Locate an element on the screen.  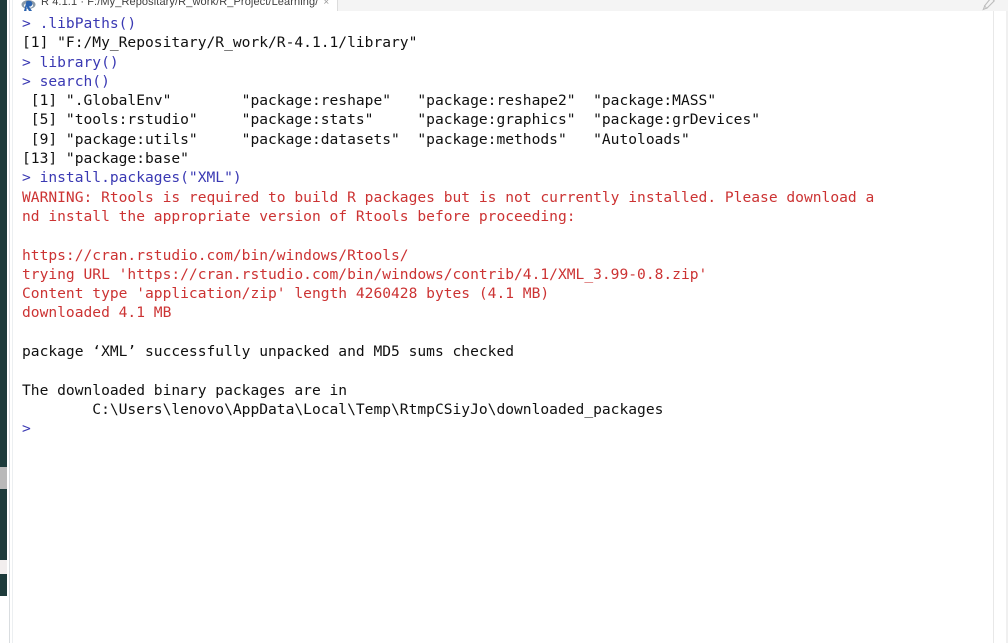
console-output-line: [13] "package:base" is located at coordinates (105, 159).